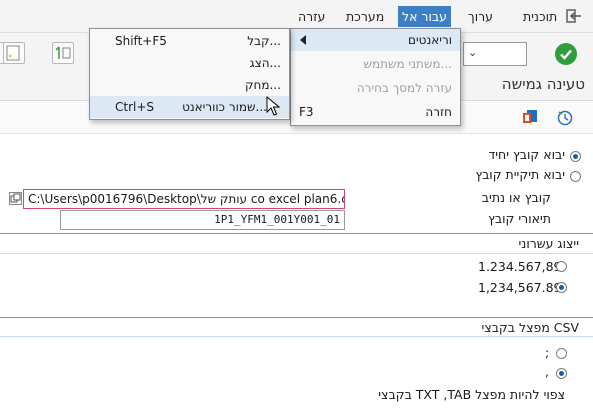 Image resolution: width=593 pixels, height=412 pixels. I want to click on csv-option-2-label: ,, so click(547, 371).